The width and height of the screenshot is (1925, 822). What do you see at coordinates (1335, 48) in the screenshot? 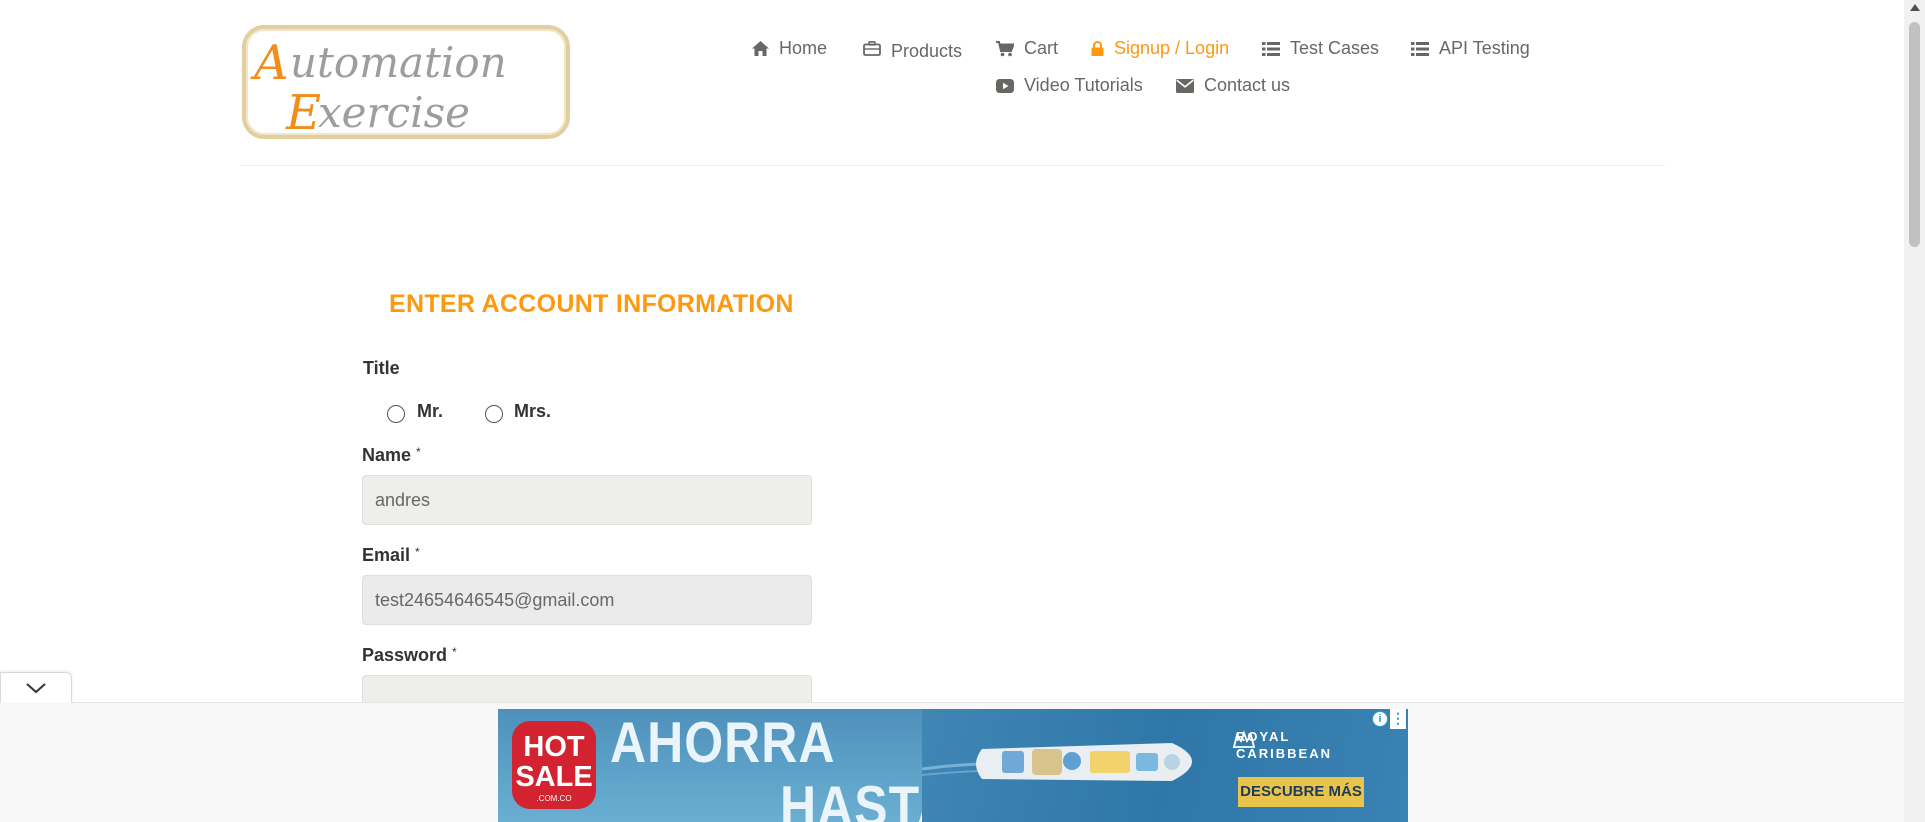
I see `nav-test-cases-label: Test Cases` at bounding box center [1335, 48].